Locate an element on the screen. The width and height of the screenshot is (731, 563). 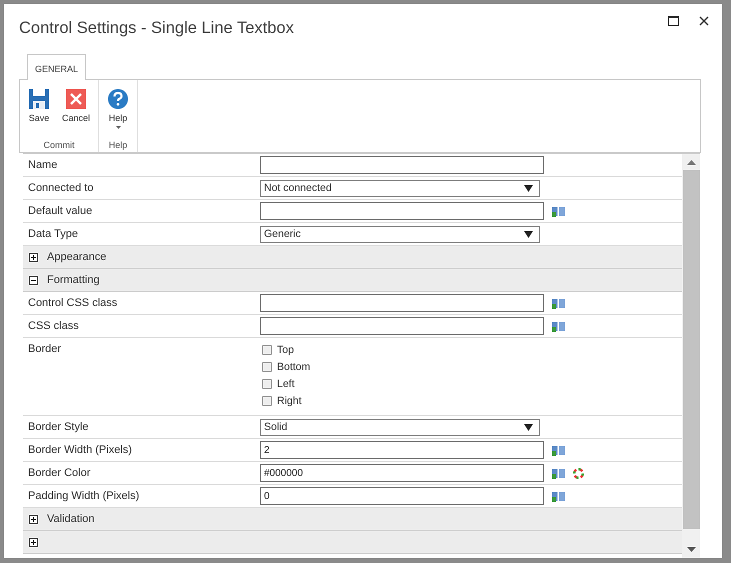
maximize-icon is located at coordinates (673, 21).